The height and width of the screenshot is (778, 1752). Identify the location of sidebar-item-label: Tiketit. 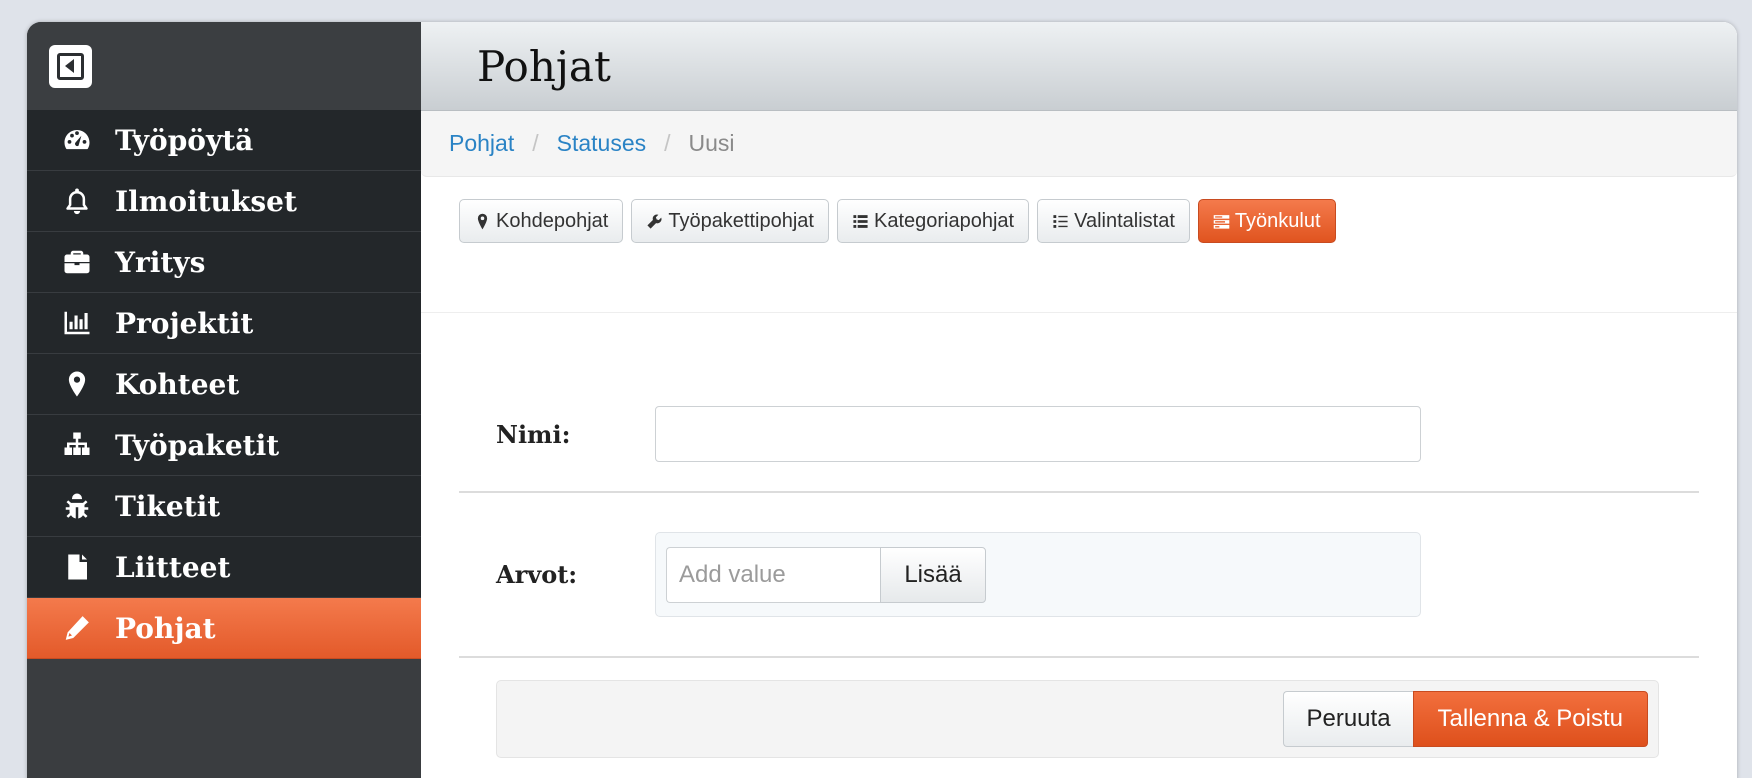
(168, 506).